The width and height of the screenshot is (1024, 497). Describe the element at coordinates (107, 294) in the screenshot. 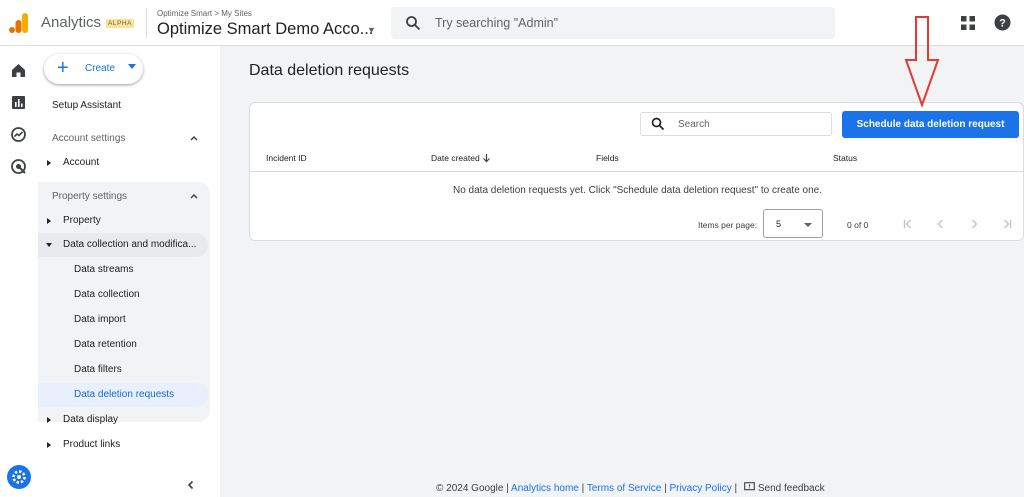

I see `nav-label: Data collection` at that location.